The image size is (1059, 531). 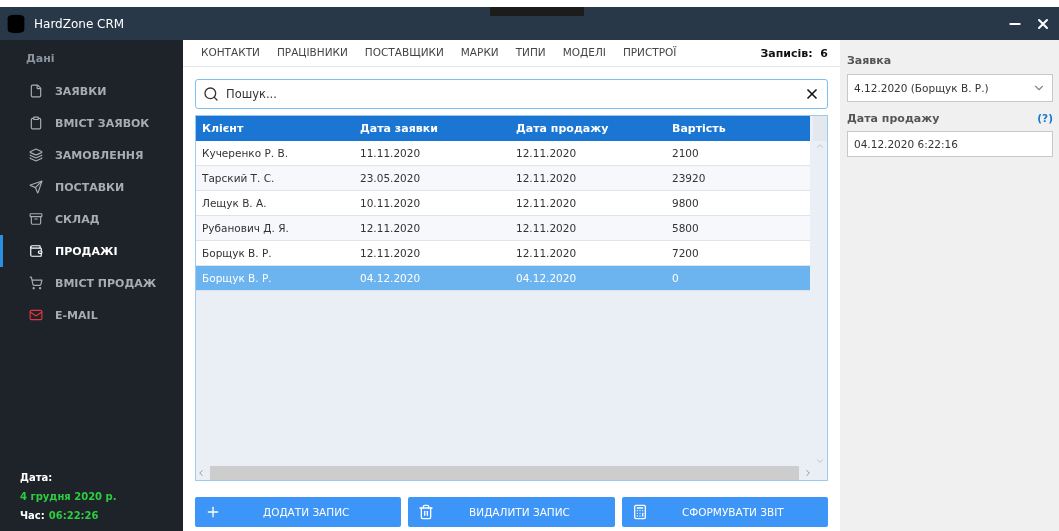 What do you see at coordinates (36, 283) in the screenshot?
I see `cart-icon` at bounding box center [36, 283].